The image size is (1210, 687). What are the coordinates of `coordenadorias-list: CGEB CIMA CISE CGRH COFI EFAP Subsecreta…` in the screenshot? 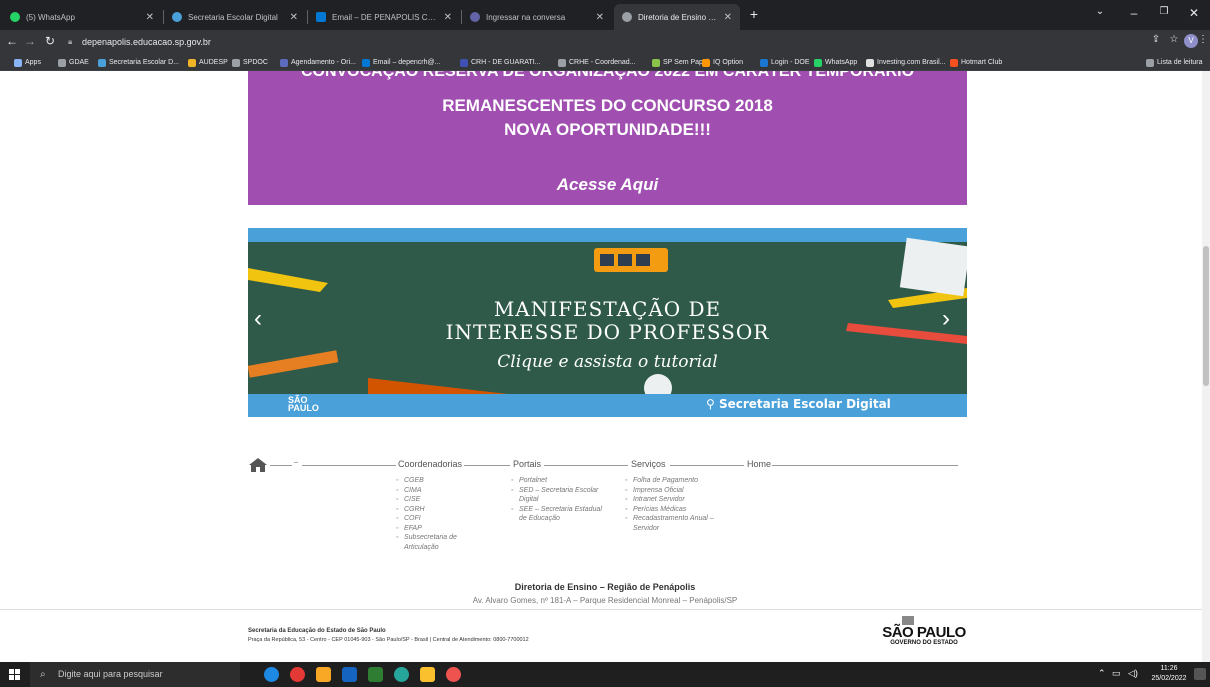 It's located at (436, 514).